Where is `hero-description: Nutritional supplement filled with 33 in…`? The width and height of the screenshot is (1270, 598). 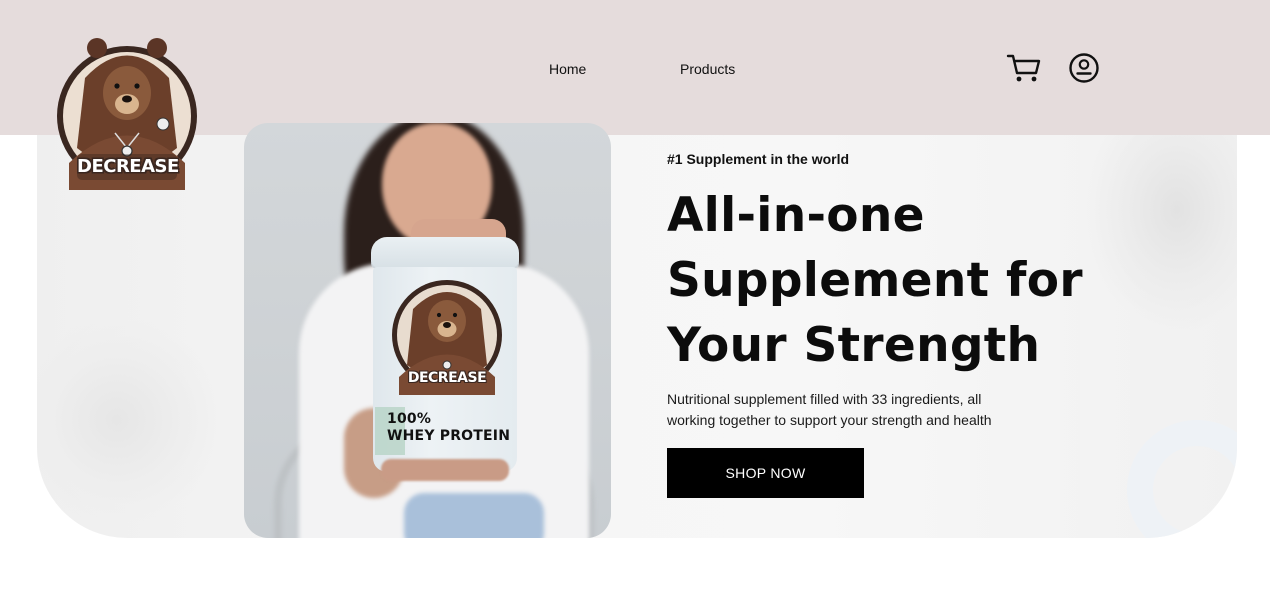 hero-description: Nutritional supplement filled with 33 in… is located at coordinates (829, 409).